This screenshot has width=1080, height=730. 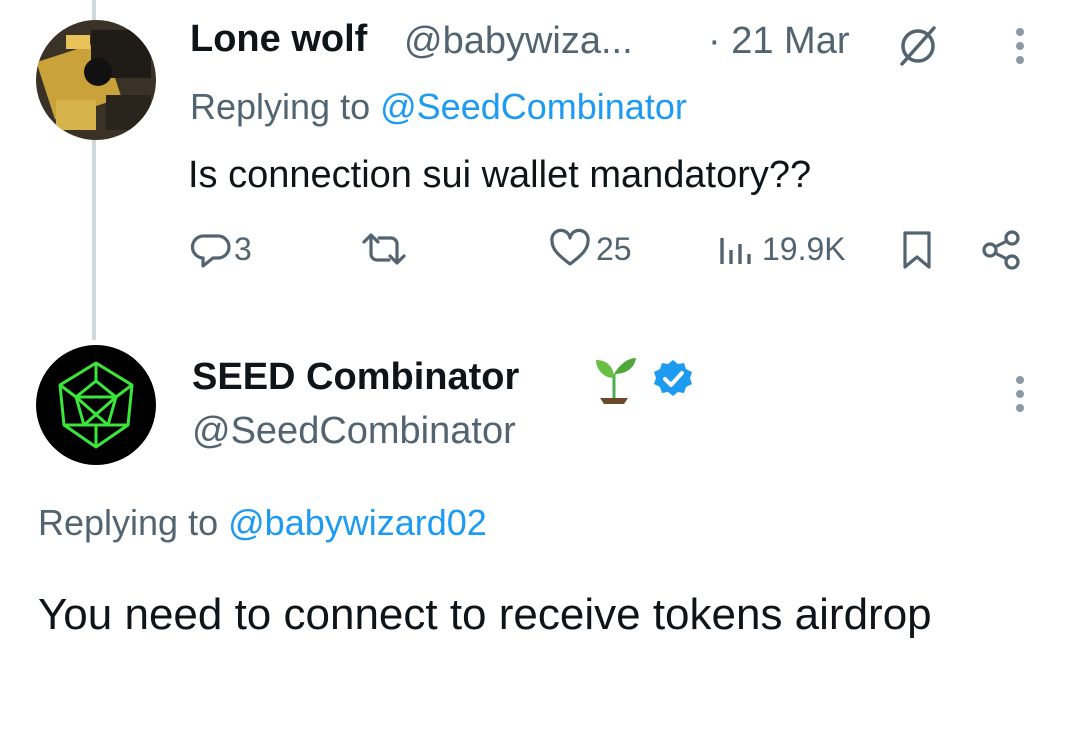 I want to click on seed-combinator-avatar, so click(x=96, y=405).